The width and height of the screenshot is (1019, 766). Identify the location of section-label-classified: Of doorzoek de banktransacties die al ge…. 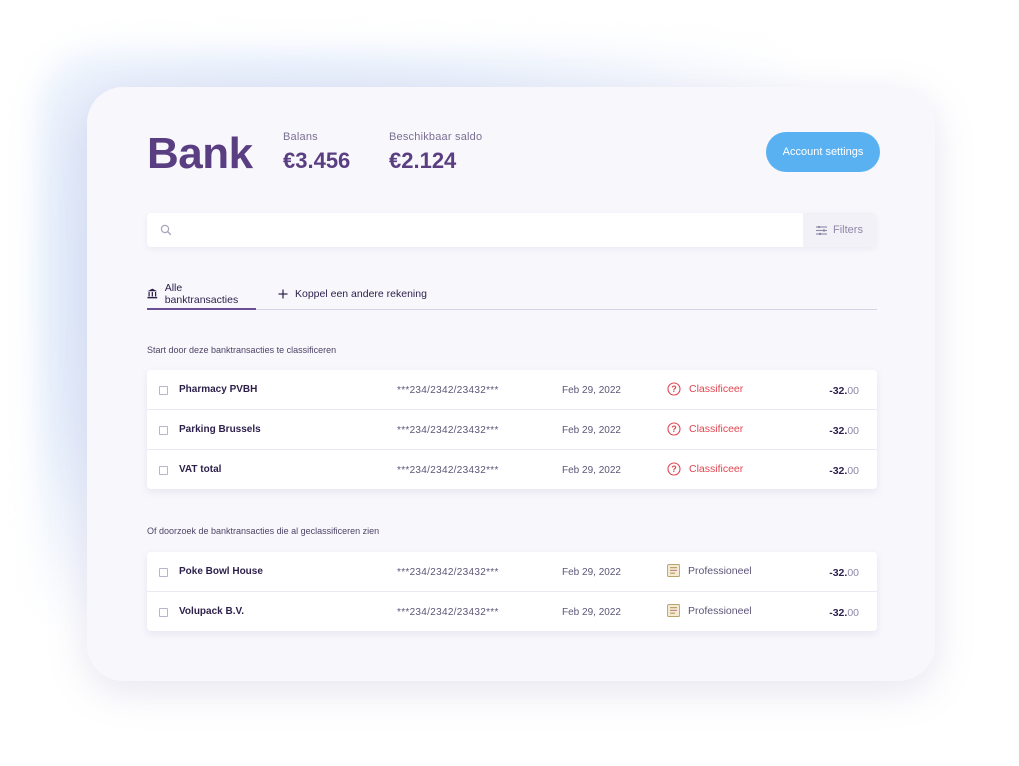
(263, 531).